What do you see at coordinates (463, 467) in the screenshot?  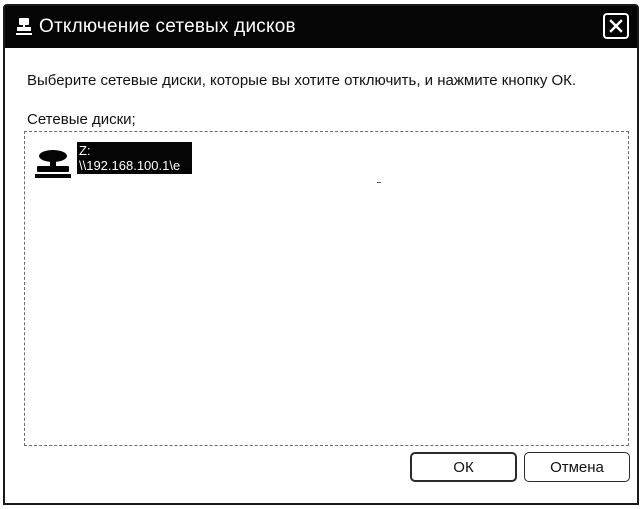 I see `ok-button: ОК` at bounding box center [463, 467].